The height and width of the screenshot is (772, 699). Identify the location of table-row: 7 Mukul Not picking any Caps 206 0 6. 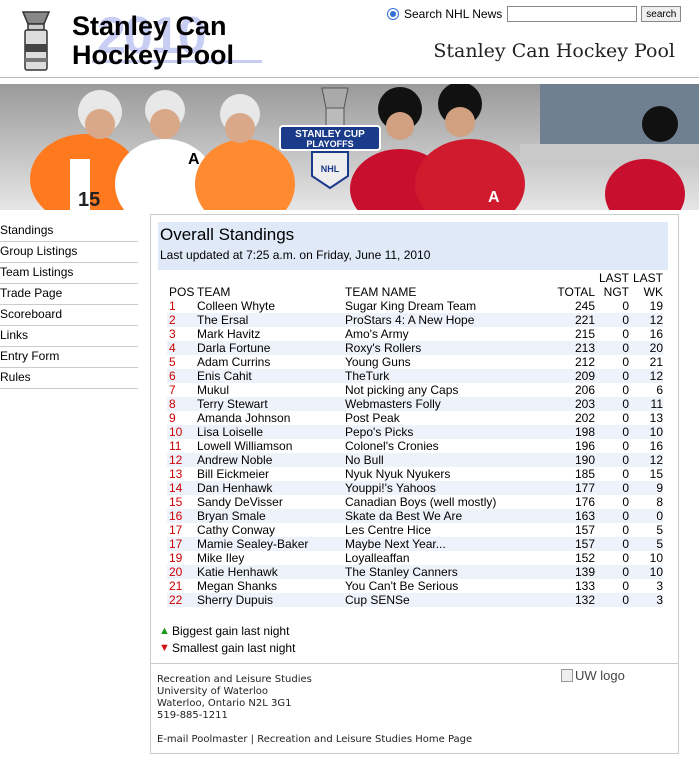
(415, 390).